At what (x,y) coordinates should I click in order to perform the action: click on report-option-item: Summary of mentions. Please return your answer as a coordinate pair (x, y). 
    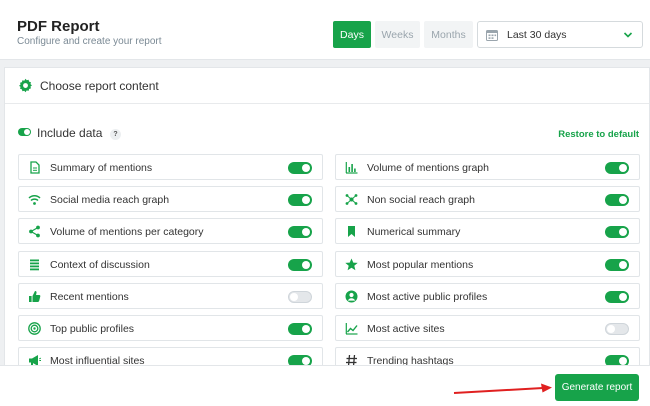
    Looking at the image, I should click on (170, 167).